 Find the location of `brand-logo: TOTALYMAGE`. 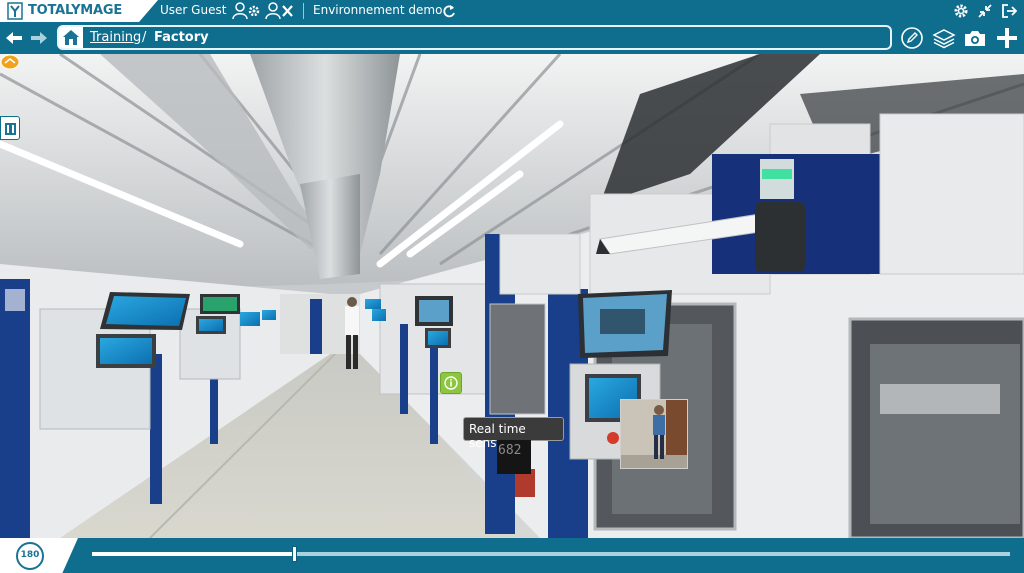

brand-logo: TOTALYMAGE is located at coordinates (79, 11).